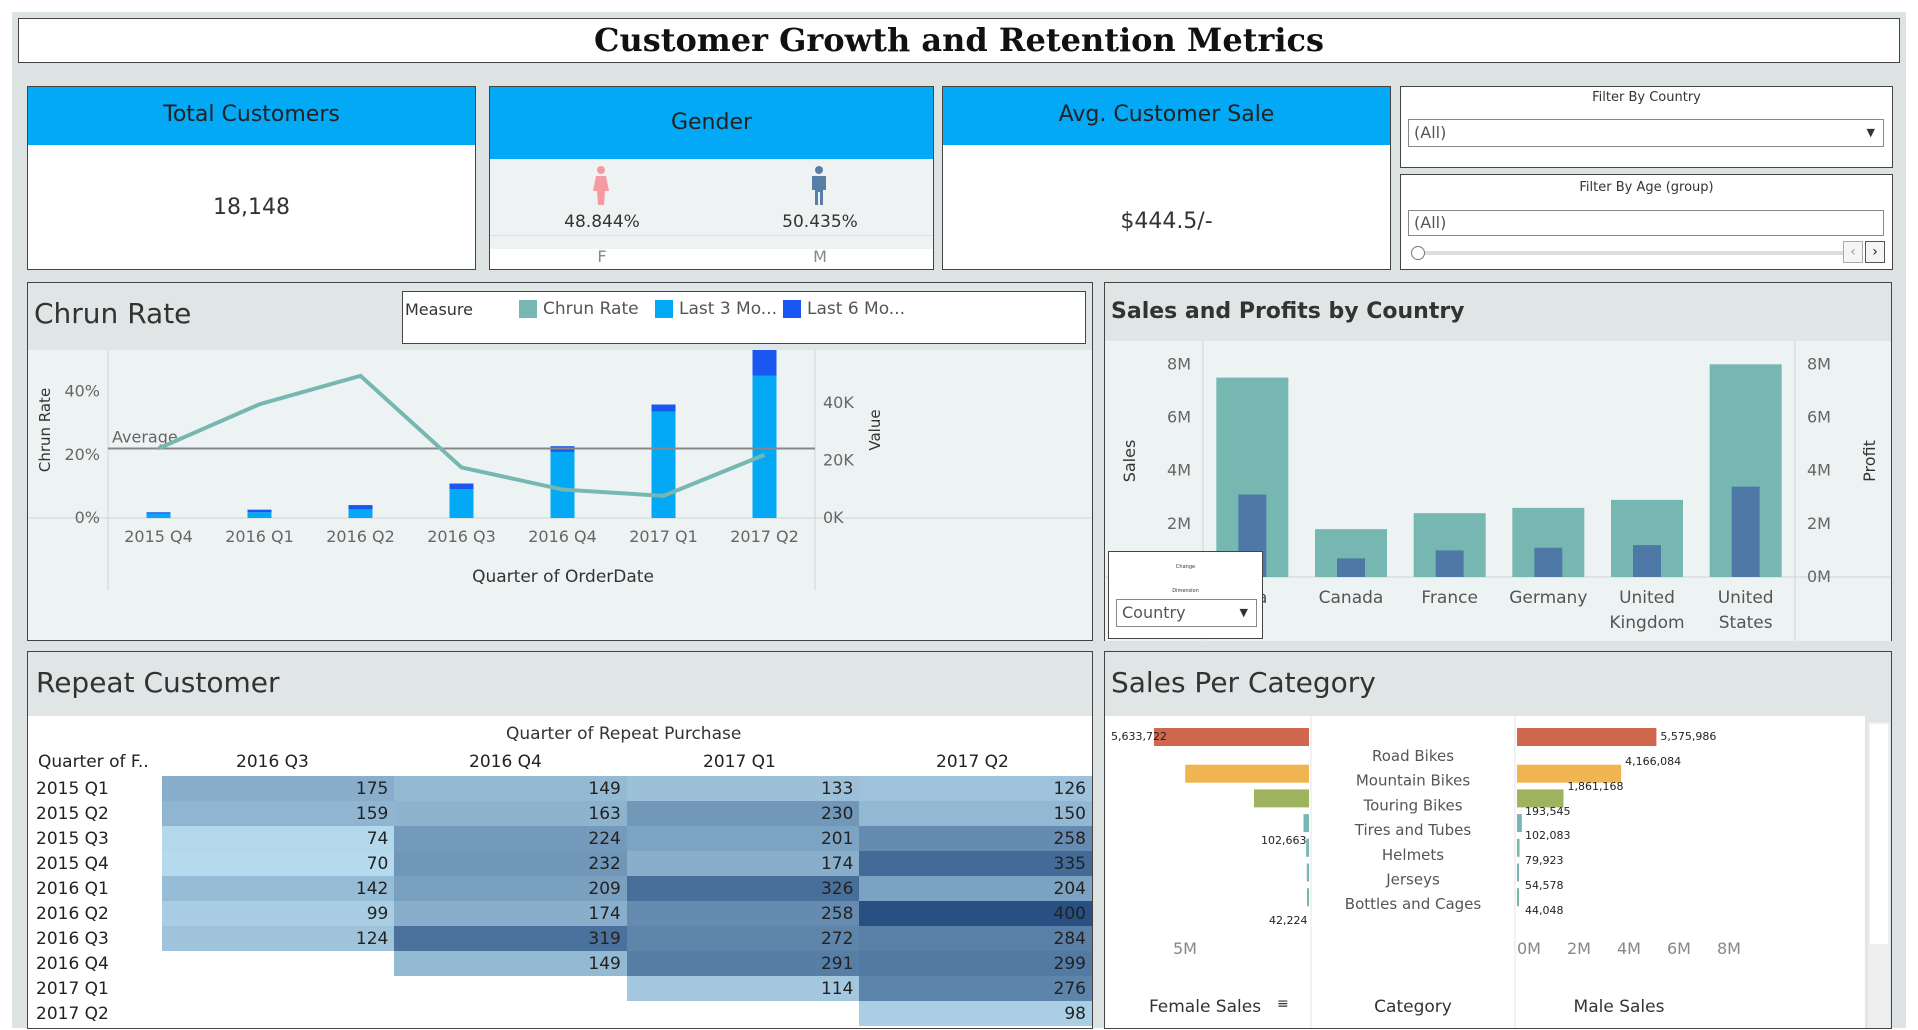  I want to click on table-row: 2016 Q3 124 319 272 284, so click(564, 938).